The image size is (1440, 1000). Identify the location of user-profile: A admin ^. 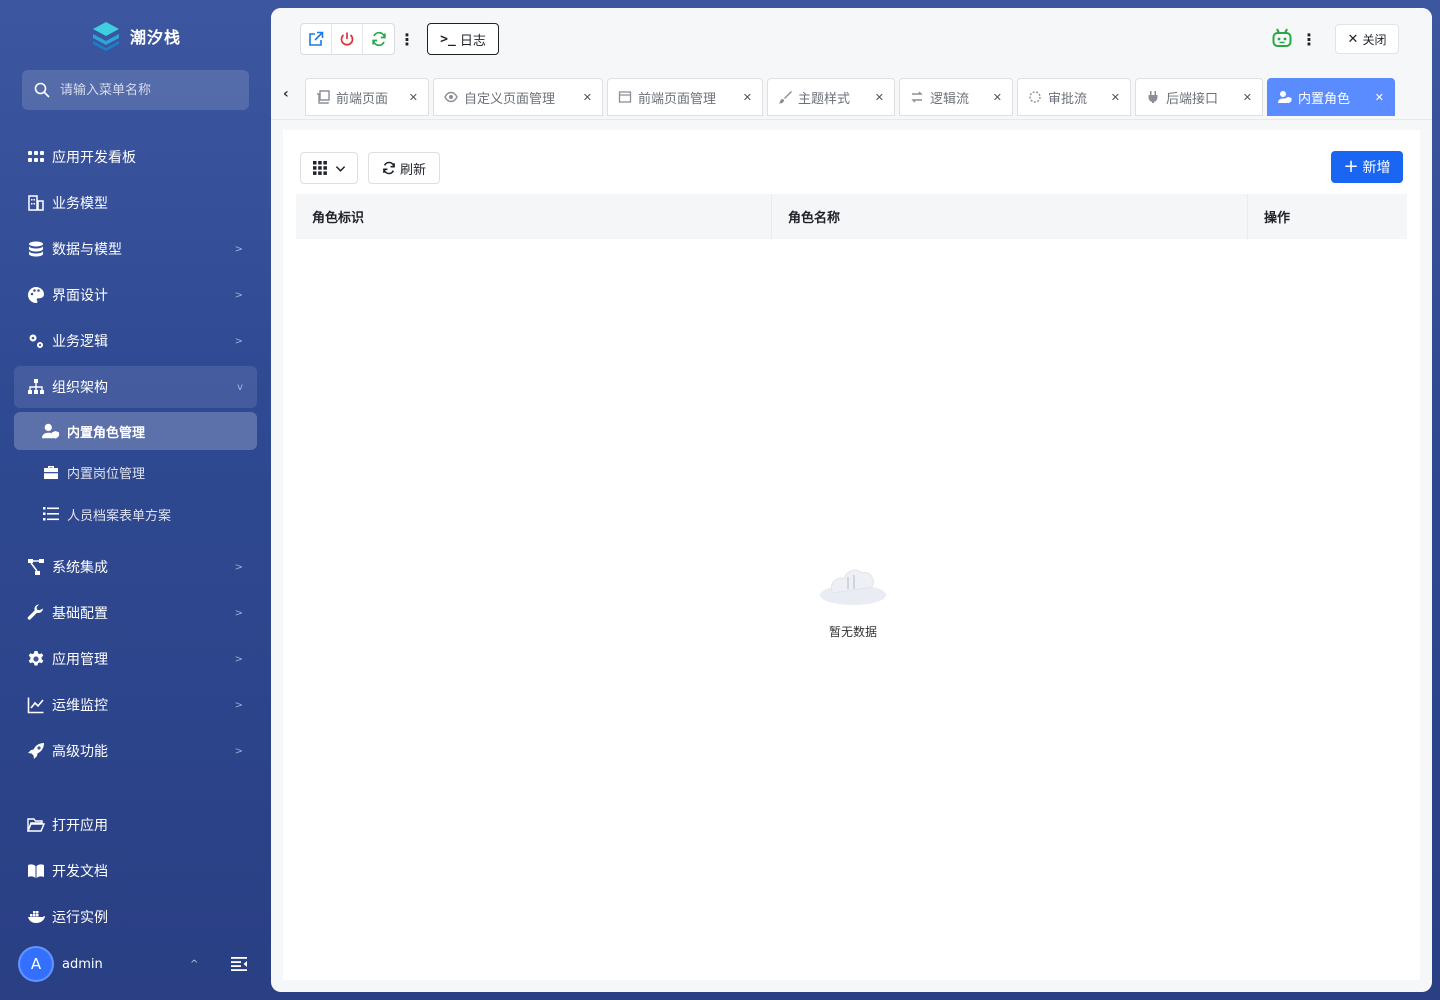
(138, 964).